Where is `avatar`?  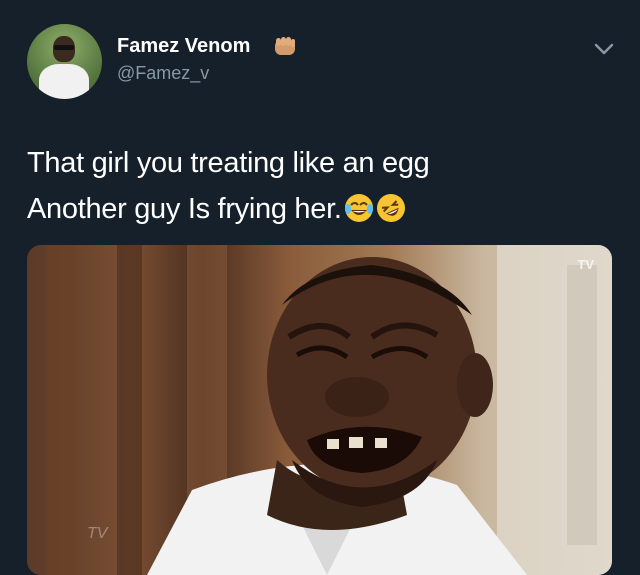 avatar is located at coordinates (64, 61).